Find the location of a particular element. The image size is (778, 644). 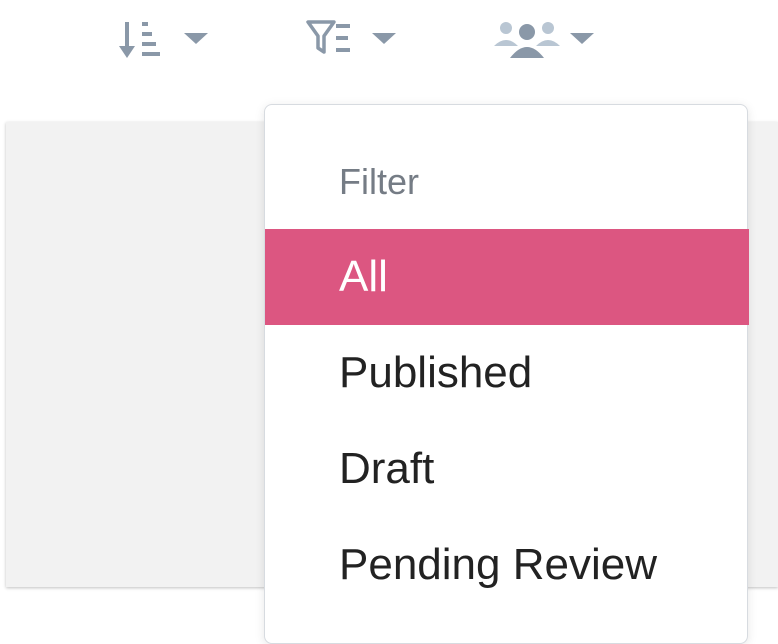

filter-item-pending-review: Pending Review is located at coordinates (507, 565).